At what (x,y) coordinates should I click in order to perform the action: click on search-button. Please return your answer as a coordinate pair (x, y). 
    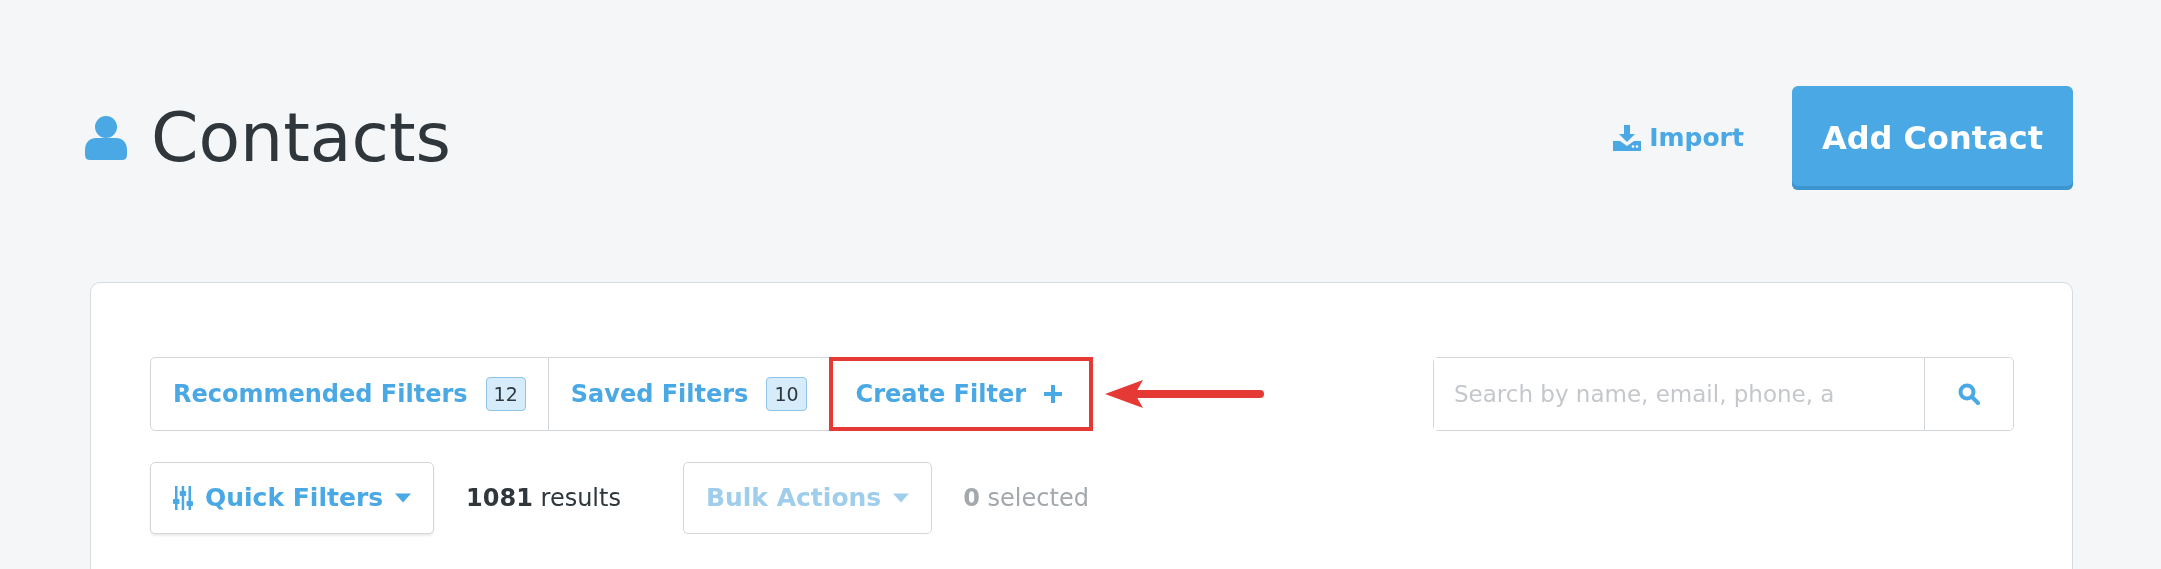
    Looking at the image, I should click on (1968, 394).